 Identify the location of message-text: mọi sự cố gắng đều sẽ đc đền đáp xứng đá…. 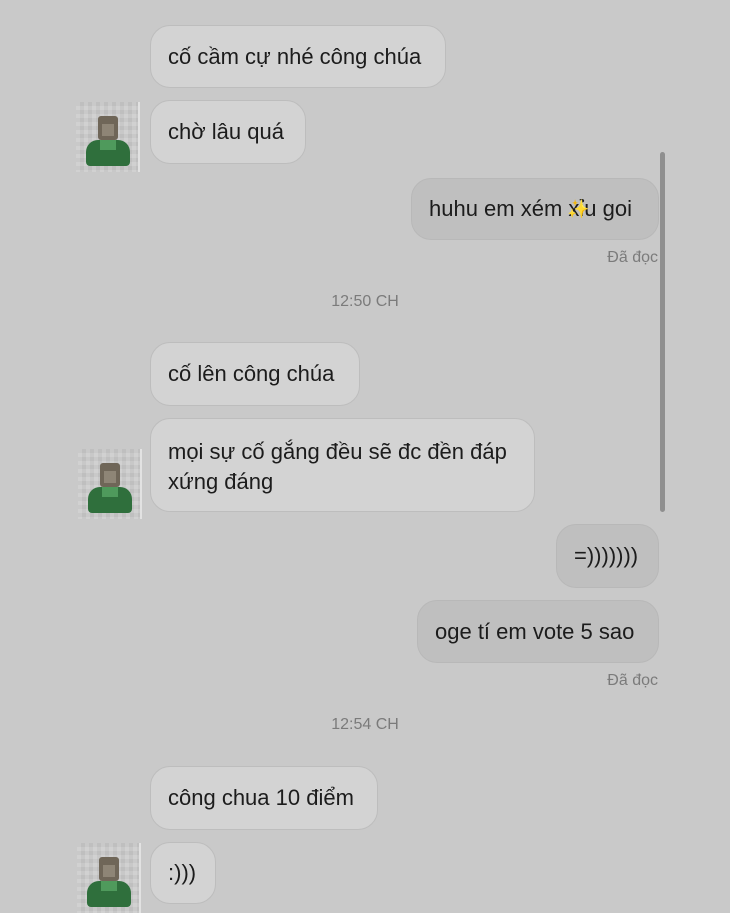
(337, 466).